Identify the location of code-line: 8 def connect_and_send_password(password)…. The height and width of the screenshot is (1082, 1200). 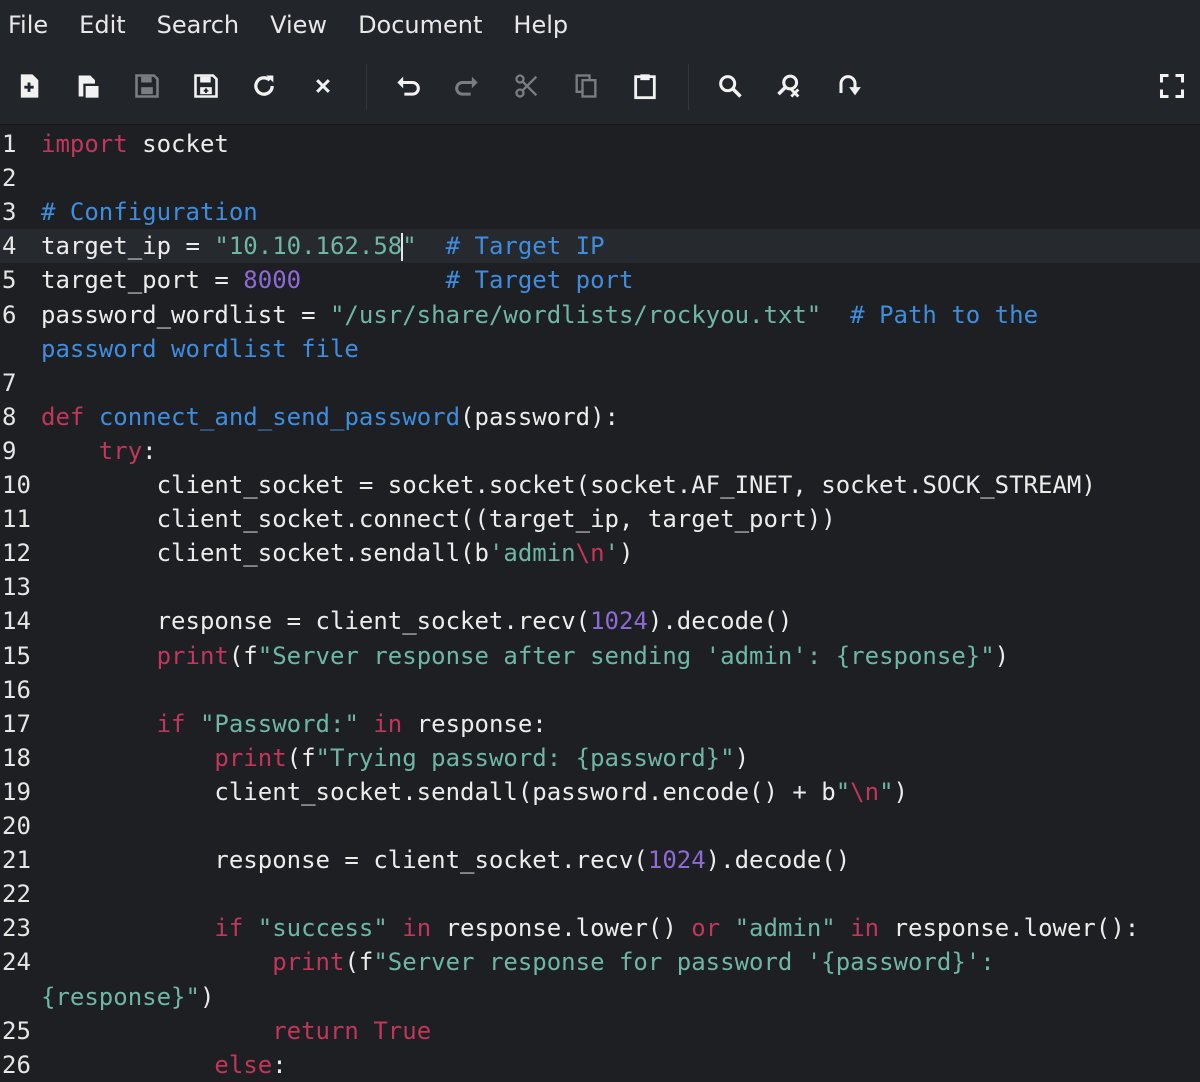
(600, 417).